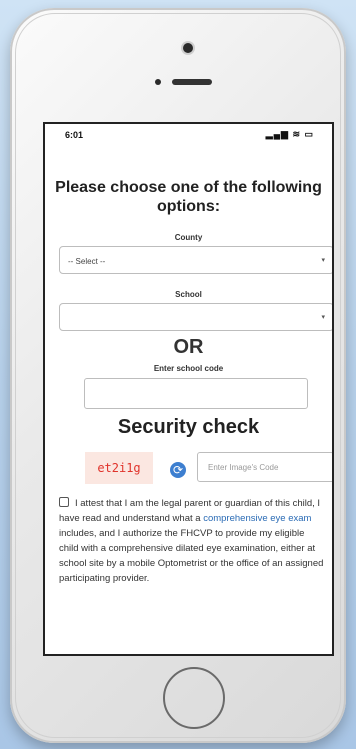 The image size is (356, 749). I want to click on camera-icon, so click(188, 48).